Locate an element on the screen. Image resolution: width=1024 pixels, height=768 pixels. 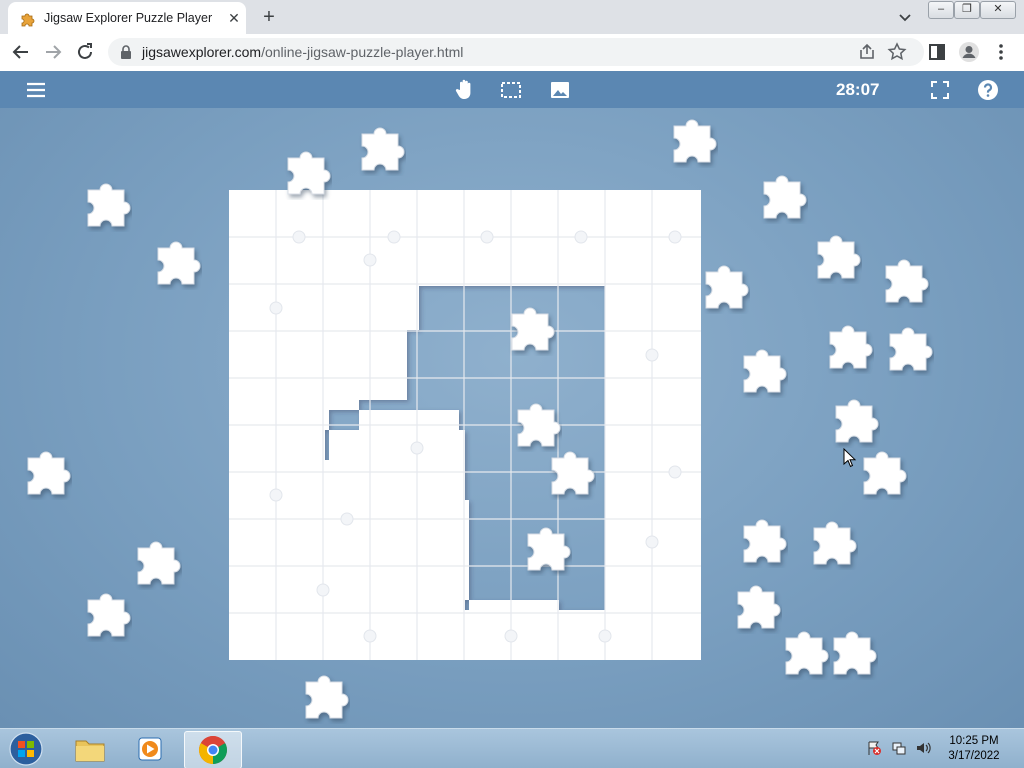
browser-tab: Jigsaw Explorer Puzzle Player ✕ is located at coordinates (127, 18).